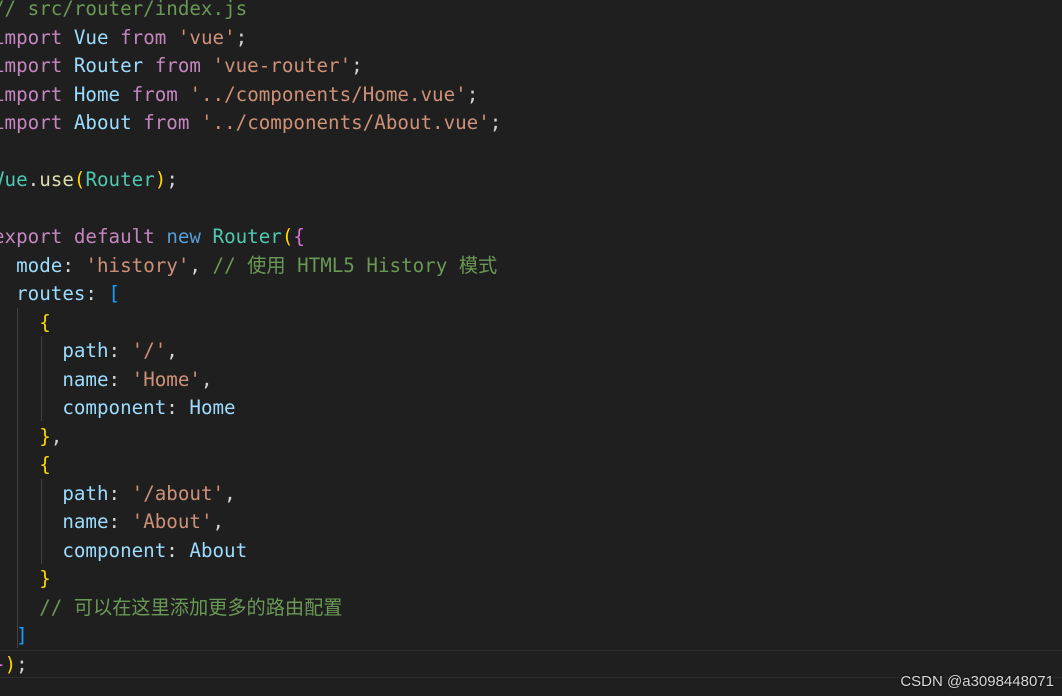  What do you see at coordinates (250, 294) in the screenshot?
I see `code-line: routes: [` at bounding box center [250, 294].